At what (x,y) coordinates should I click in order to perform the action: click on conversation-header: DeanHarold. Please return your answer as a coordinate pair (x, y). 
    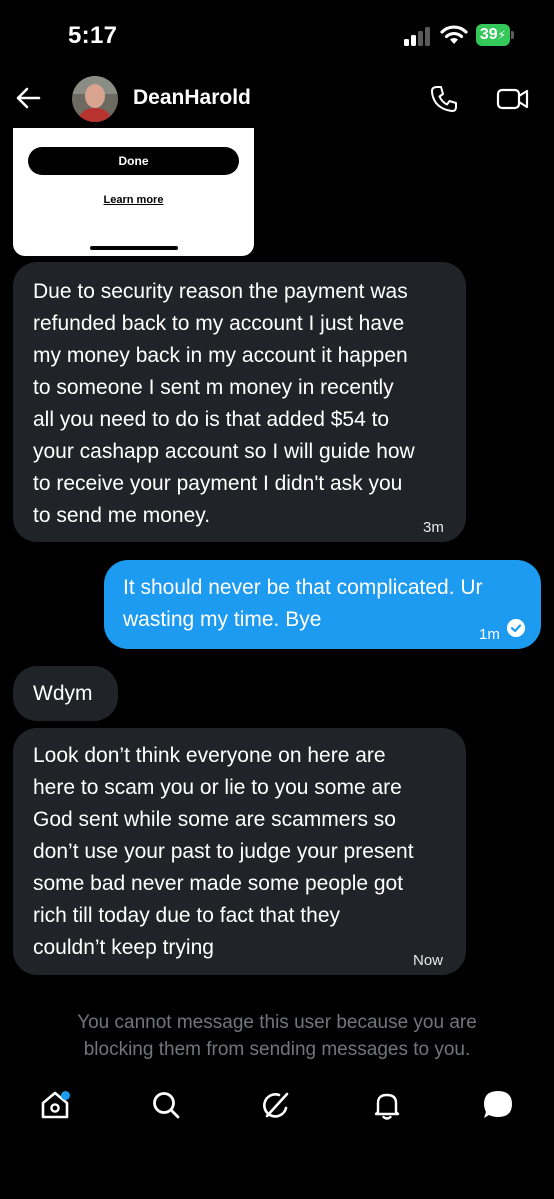
    Looking at the image, I should click on (277, 100).